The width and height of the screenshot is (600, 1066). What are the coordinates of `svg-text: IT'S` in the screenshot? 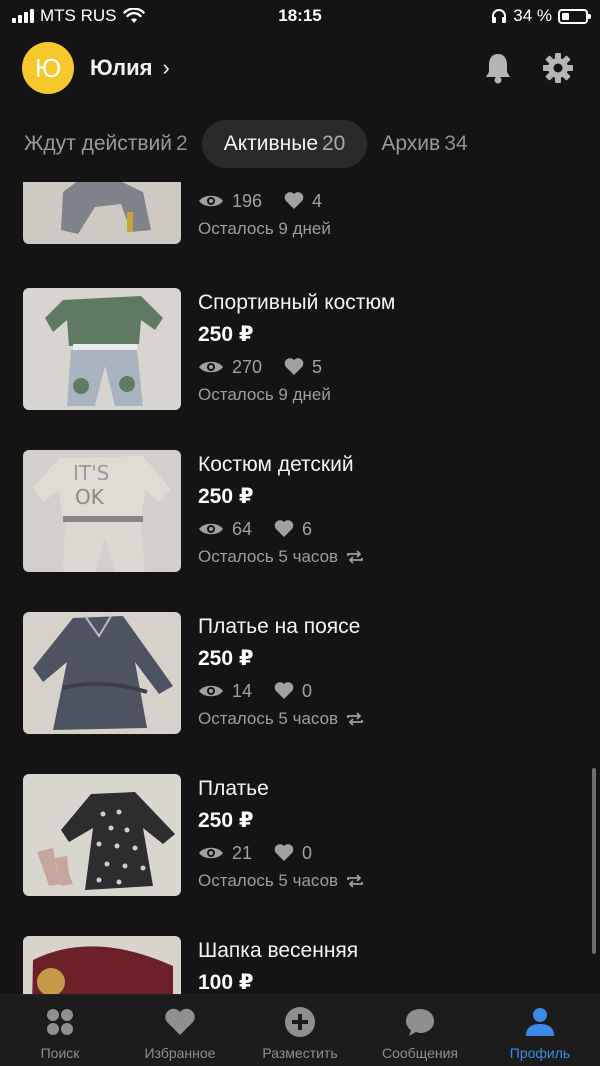 It's located at (91, 473).